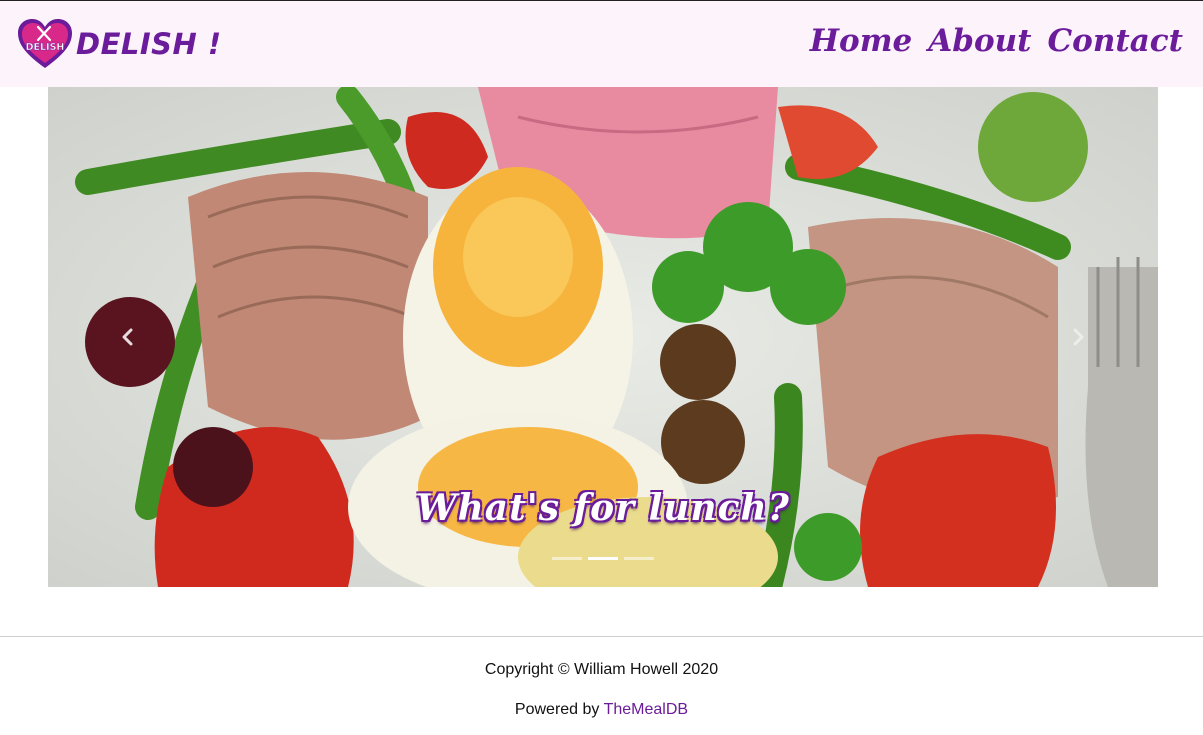  I want to click on themealdb-link: TheMealDB, so click(646, 709).